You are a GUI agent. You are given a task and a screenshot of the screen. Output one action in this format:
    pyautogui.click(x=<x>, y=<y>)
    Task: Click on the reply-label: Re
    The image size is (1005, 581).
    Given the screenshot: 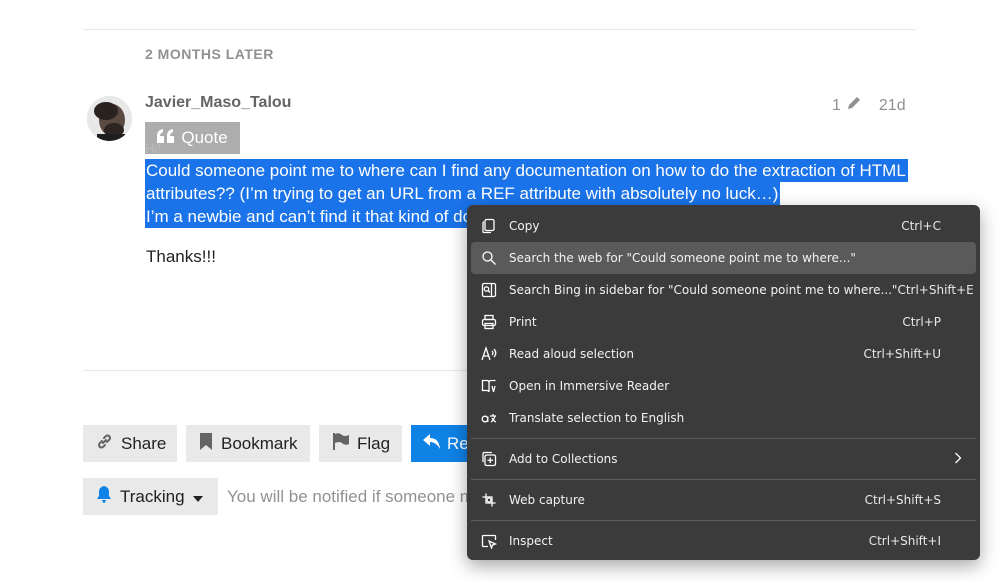 What is the action you would take?
    pyautogui.click(x=458, y=443)
    